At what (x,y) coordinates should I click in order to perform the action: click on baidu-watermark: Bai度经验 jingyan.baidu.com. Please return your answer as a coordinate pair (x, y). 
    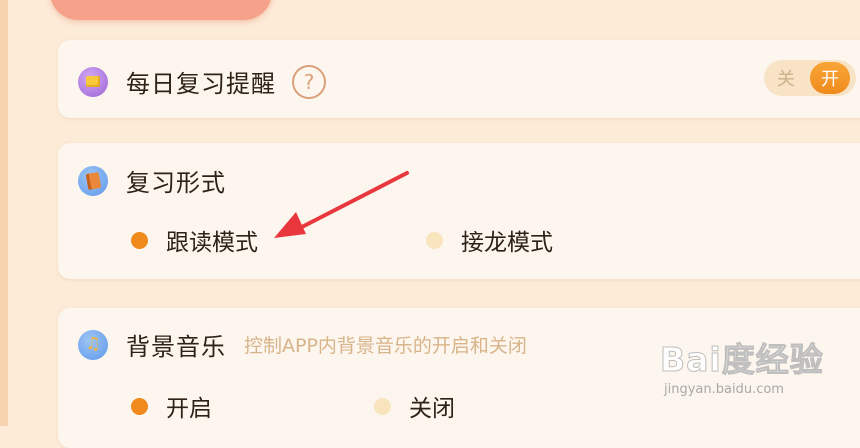
    Looking at the image, I should click on (760, 380).